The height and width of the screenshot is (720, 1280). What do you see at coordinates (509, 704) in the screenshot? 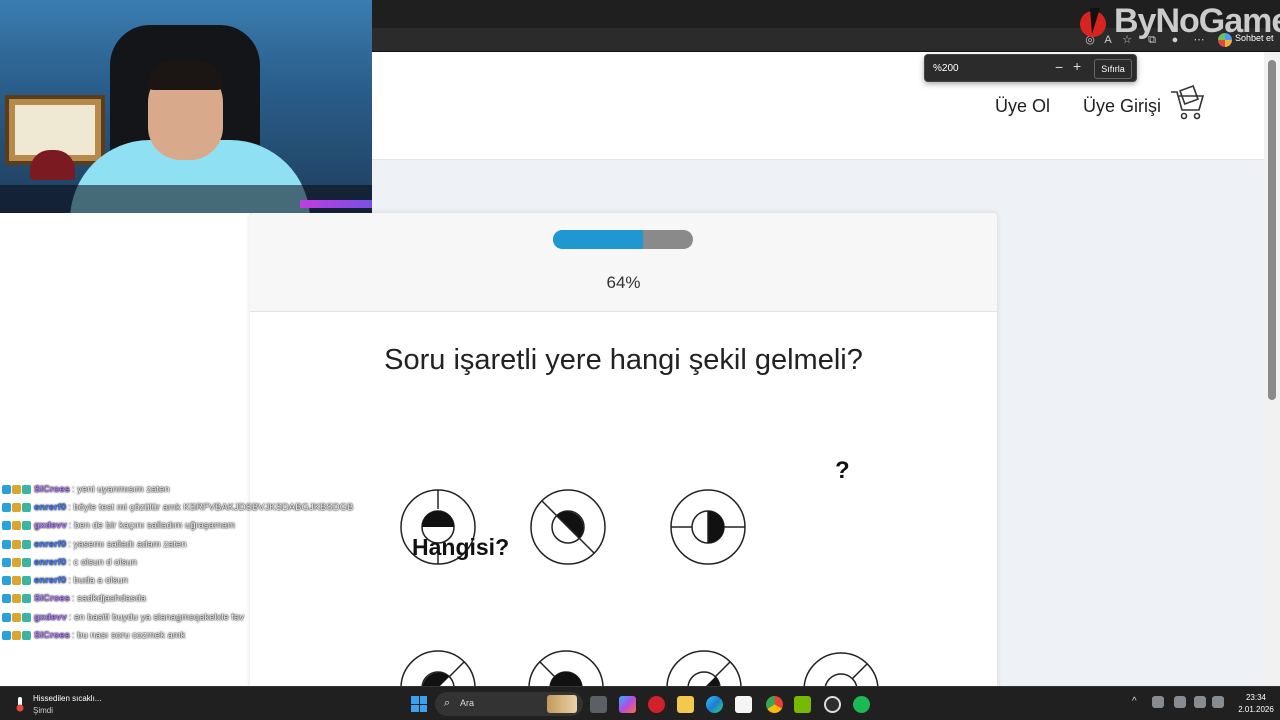
I see `taskbar-search: ⌕ Ara` at bounding box center [509, 704].